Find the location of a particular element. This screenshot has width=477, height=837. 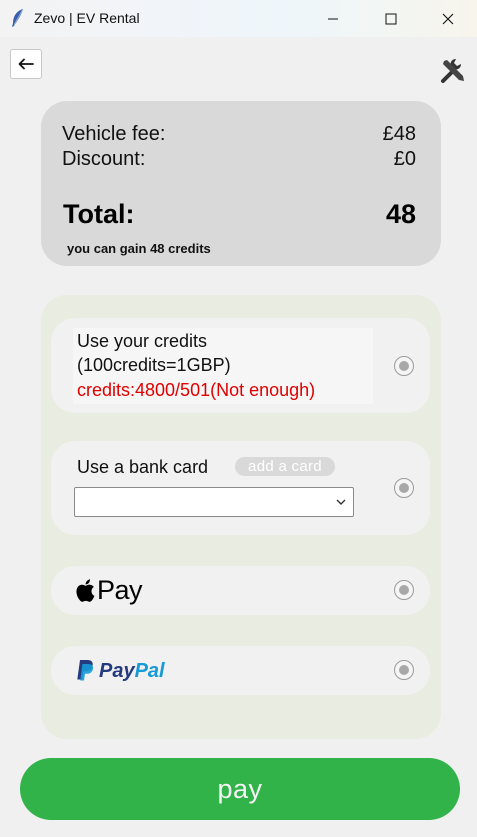

minimize-icon is located at coordinates (333, 18).